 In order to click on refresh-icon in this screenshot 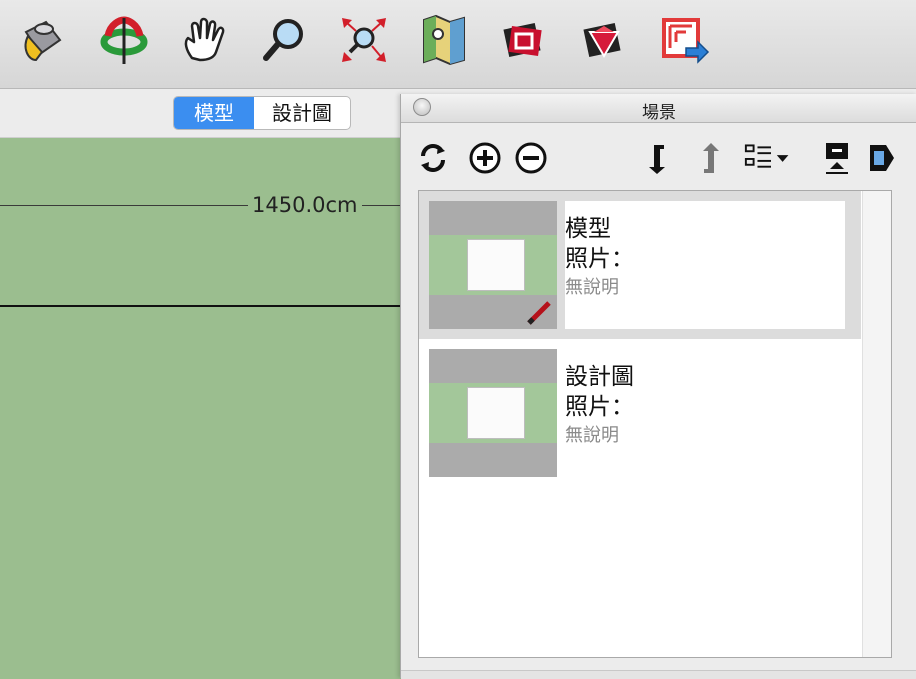, I will do `click(433, 158)`.